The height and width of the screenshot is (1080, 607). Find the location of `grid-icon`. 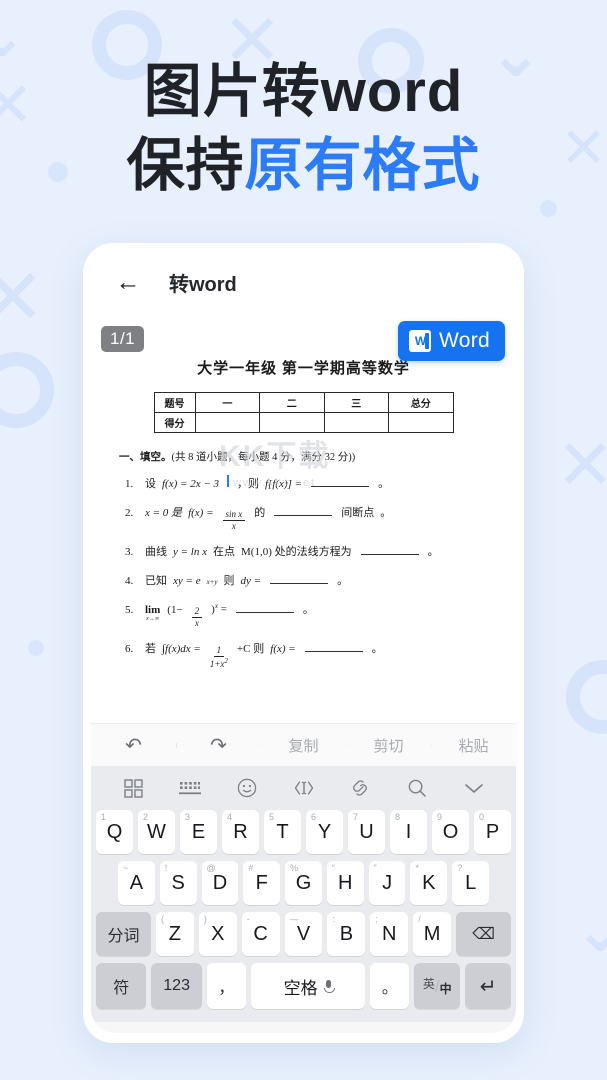

grid-icon is located at coordinates (133, 788).